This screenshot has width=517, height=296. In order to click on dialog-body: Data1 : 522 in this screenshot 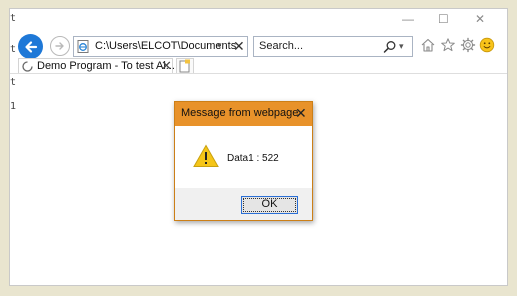, I will do `click(243, 157)`.